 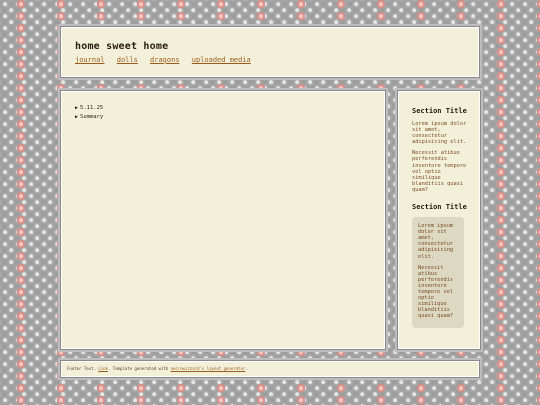 I want to click on nav-link-journal: journal, so click(x=90, y=60).